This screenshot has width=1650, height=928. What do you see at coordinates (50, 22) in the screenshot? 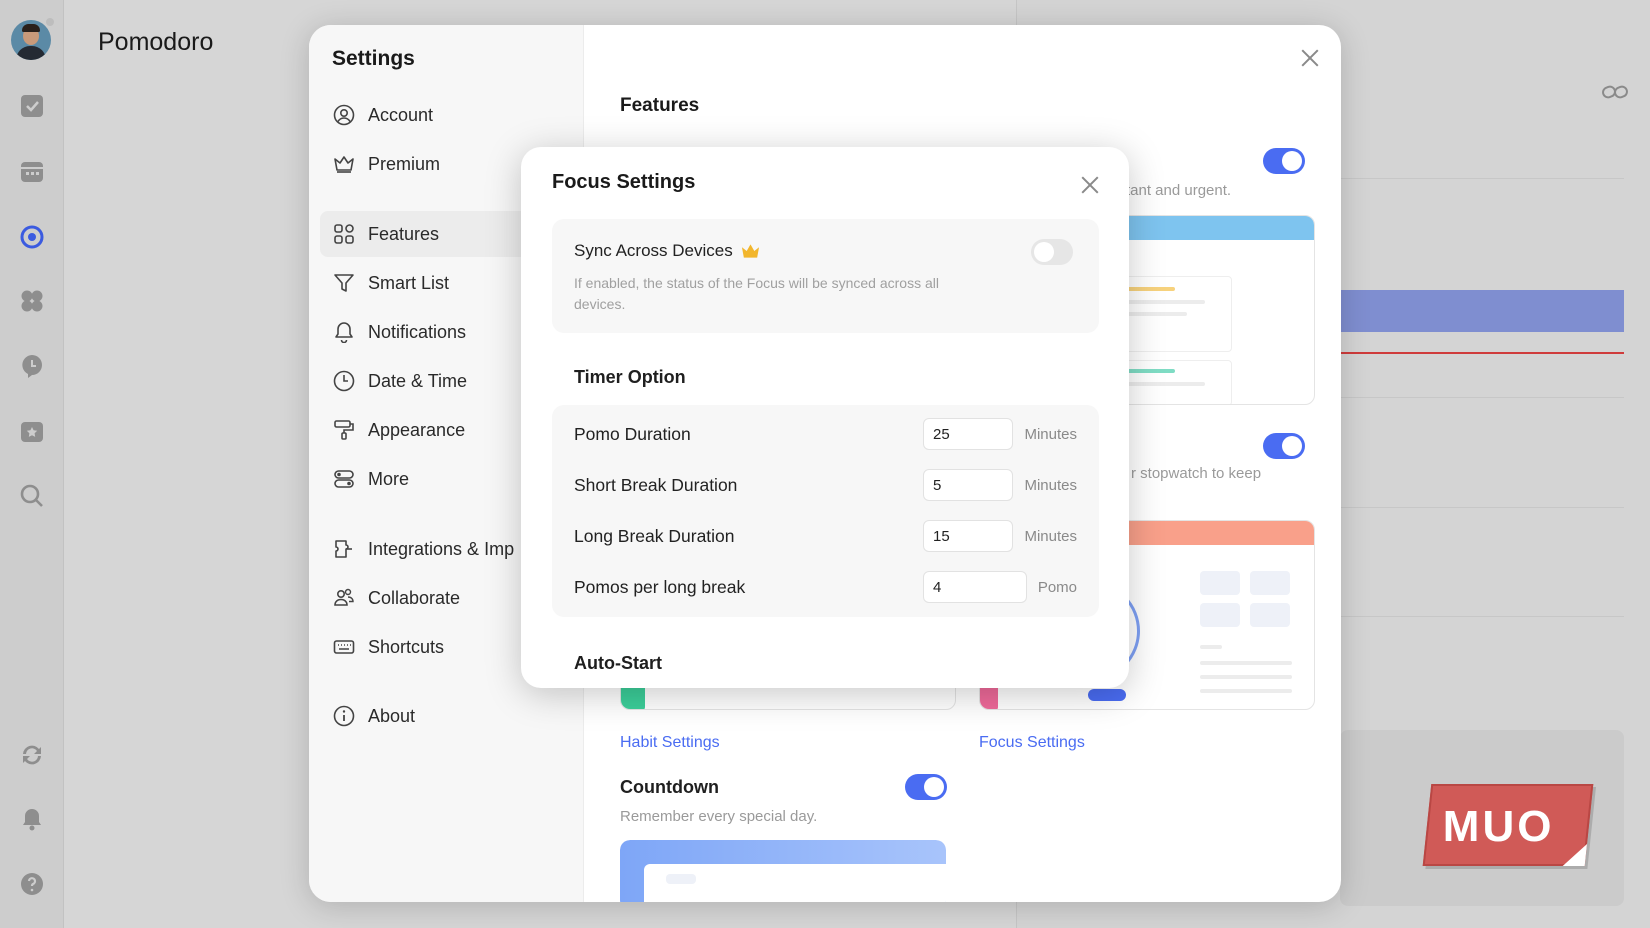
I see `avatar-badge` at bounding box center [50, 22].